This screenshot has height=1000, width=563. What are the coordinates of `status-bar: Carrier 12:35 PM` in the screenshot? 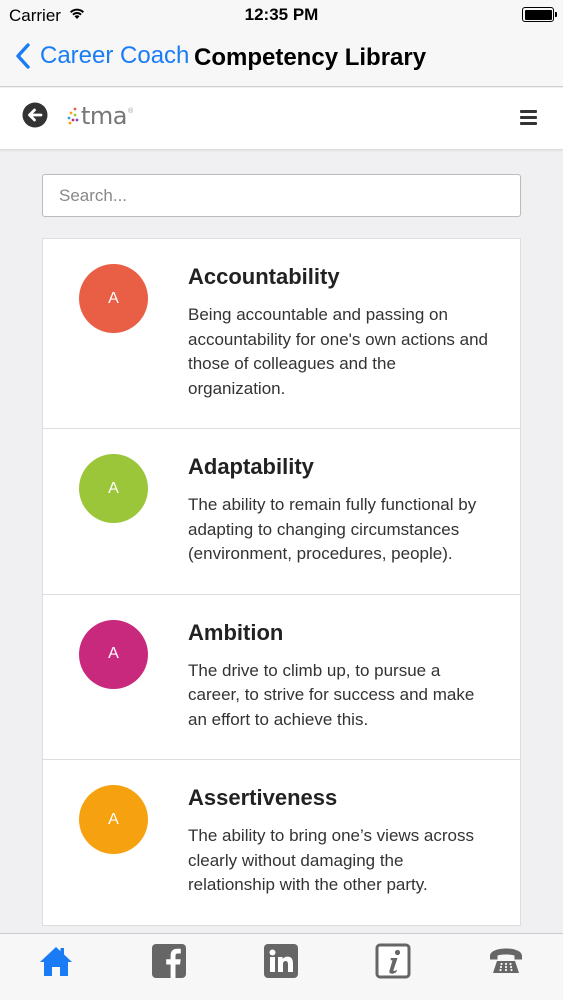 It's located at (281, 15).